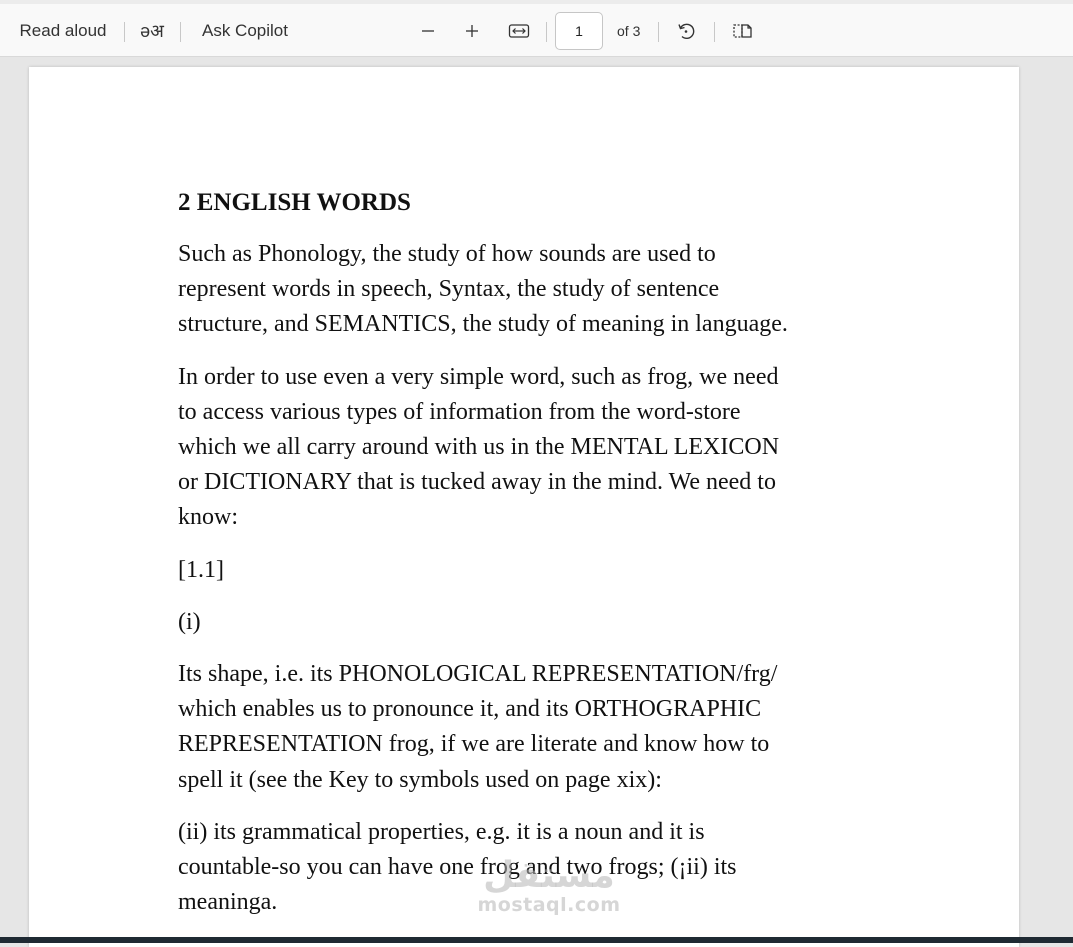 The height and width of the screenshot is (947, 1073). I want to click on watermark-logo: مستقل mostaql.com, so click(549, 885).